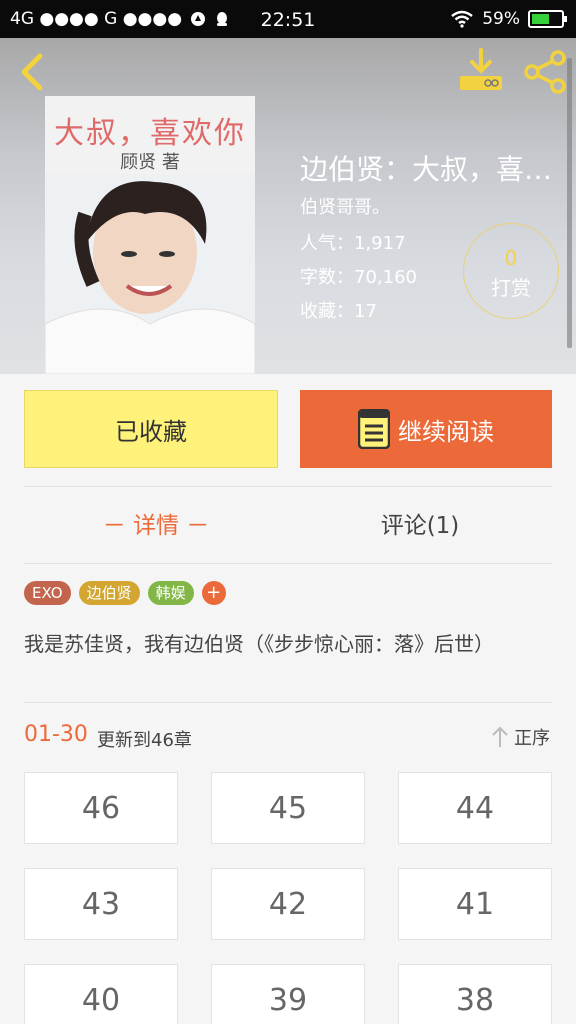 This screenshot has width=576, height=1024. Describe the element at coordinates (56, 734) in the screenshot. I see `chapter-range: 01-30` at that location.